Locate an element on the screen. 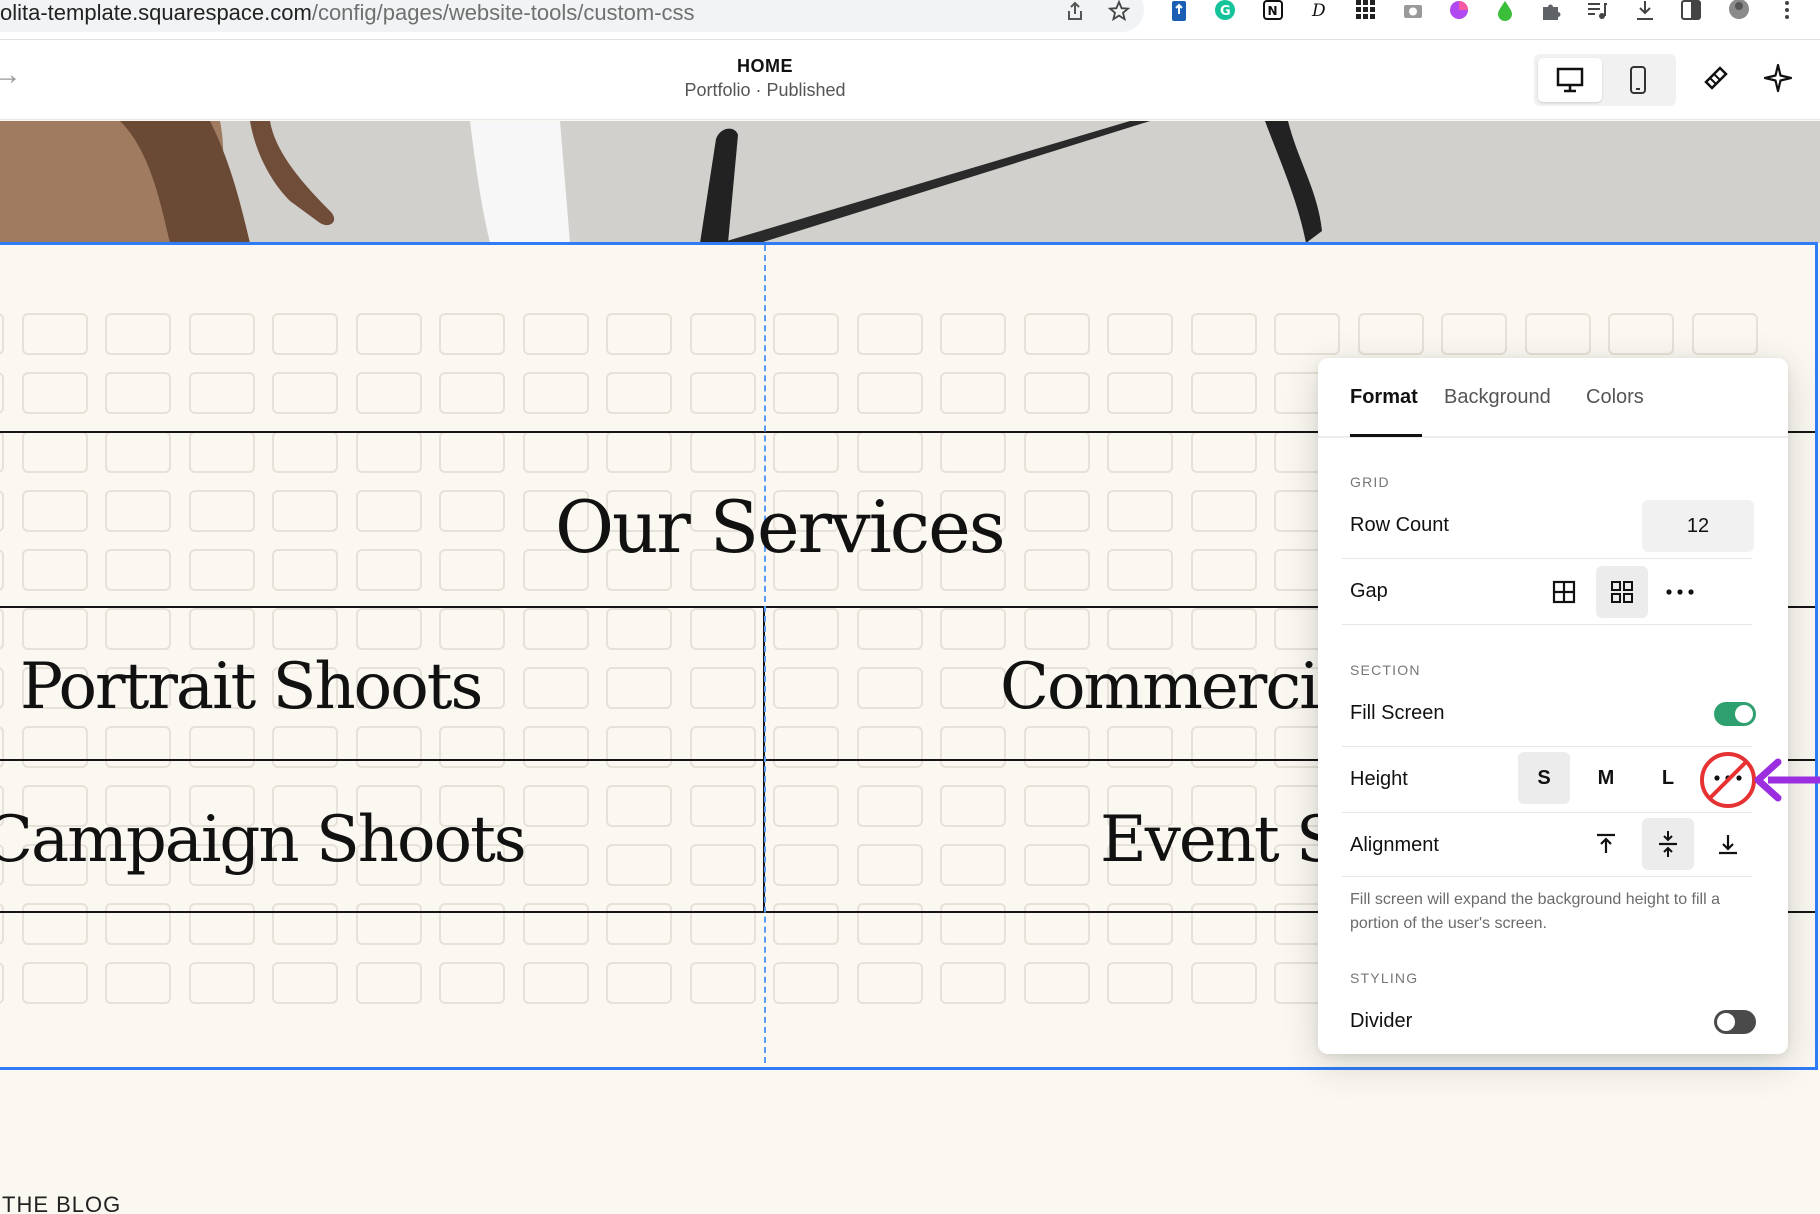  media-queue-icon is located at coordinates (1597, 11).